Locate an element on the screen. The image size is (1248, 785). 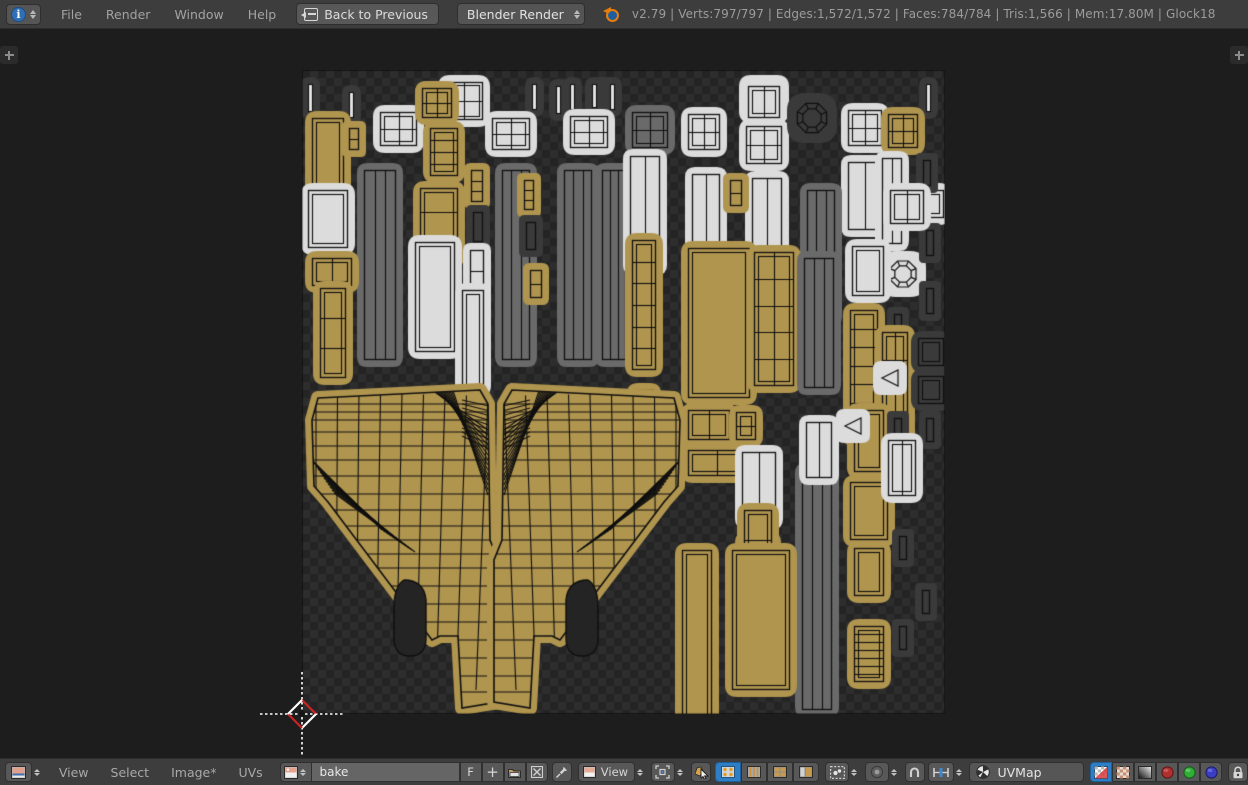
snap-toggle-button is located at coordinates (914, 772).